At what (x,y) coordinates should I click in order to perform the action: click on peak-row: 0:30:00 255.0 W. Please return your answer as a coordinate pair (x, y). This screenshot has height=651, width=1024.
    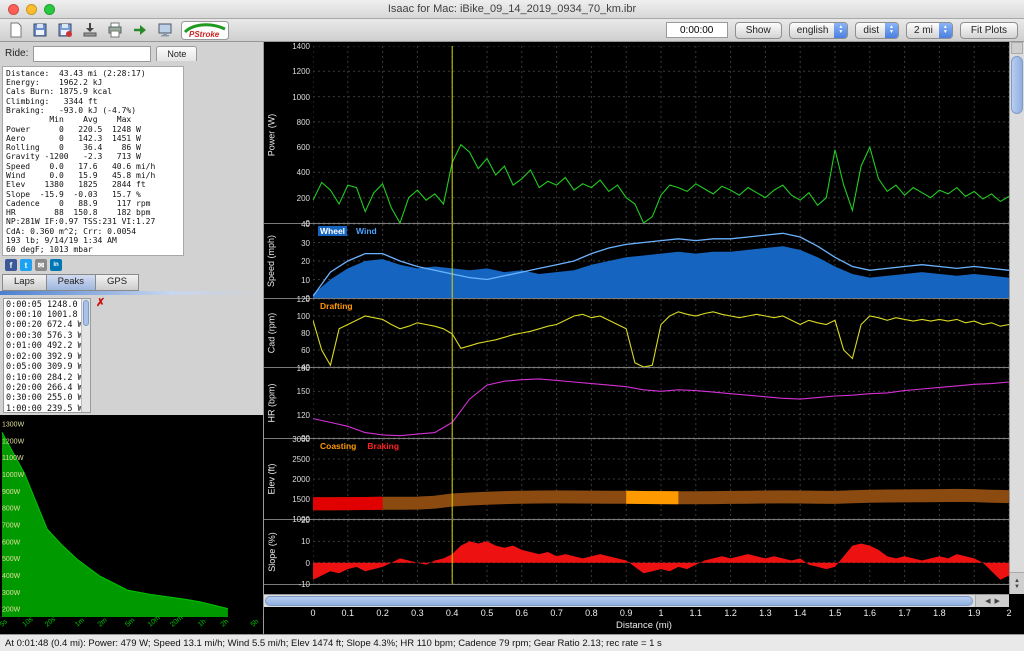
    Looking at the image, I should click on (44, 398).